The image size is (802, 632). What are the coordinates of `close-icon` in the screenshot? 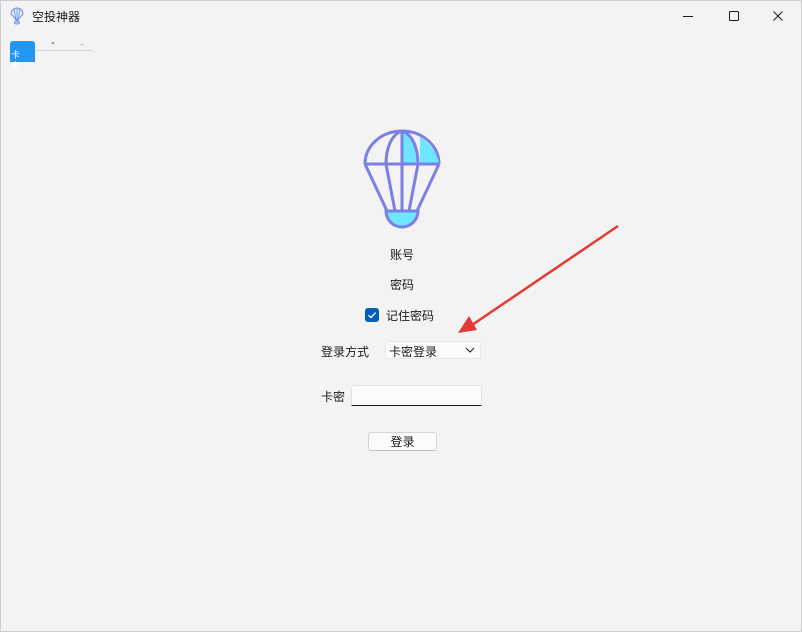 It's located at (778, 16).